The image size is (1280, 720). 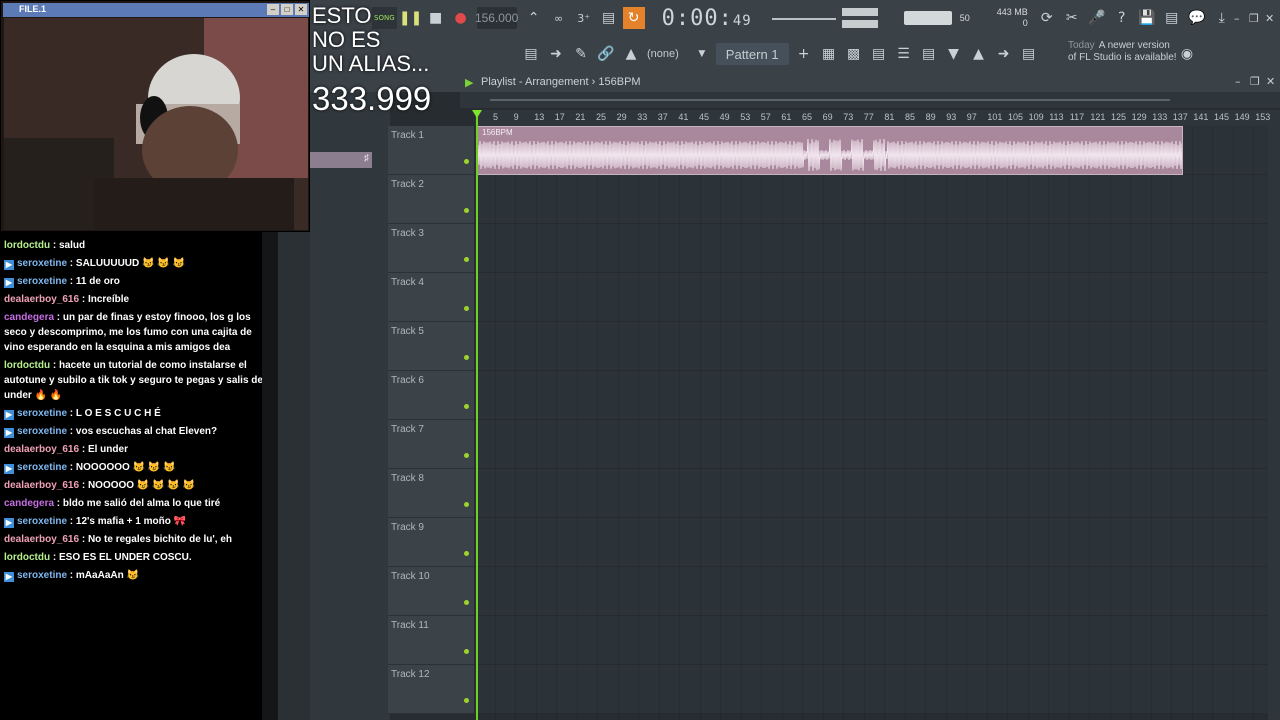 I want to click on chat-icon: 💬, so click(x=1197, y=18).